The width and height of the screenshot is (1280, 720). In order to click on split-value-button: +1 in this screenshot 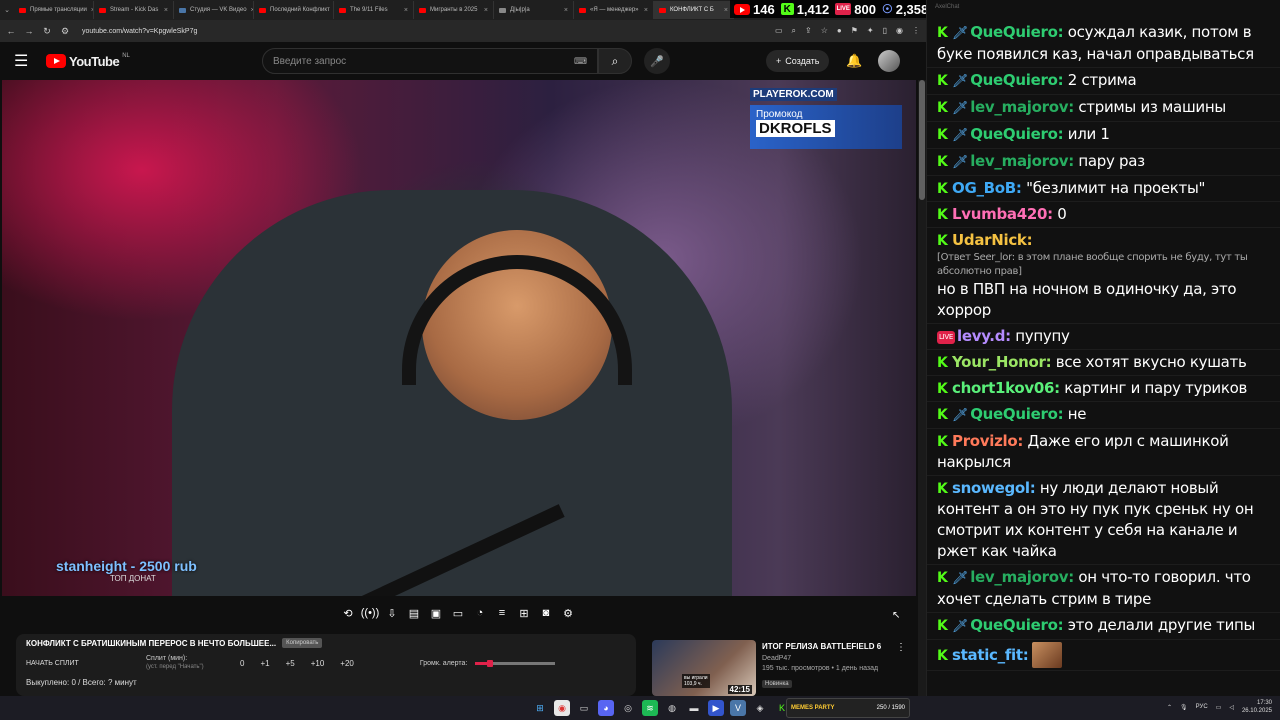, I will do `click(264, 663)`.